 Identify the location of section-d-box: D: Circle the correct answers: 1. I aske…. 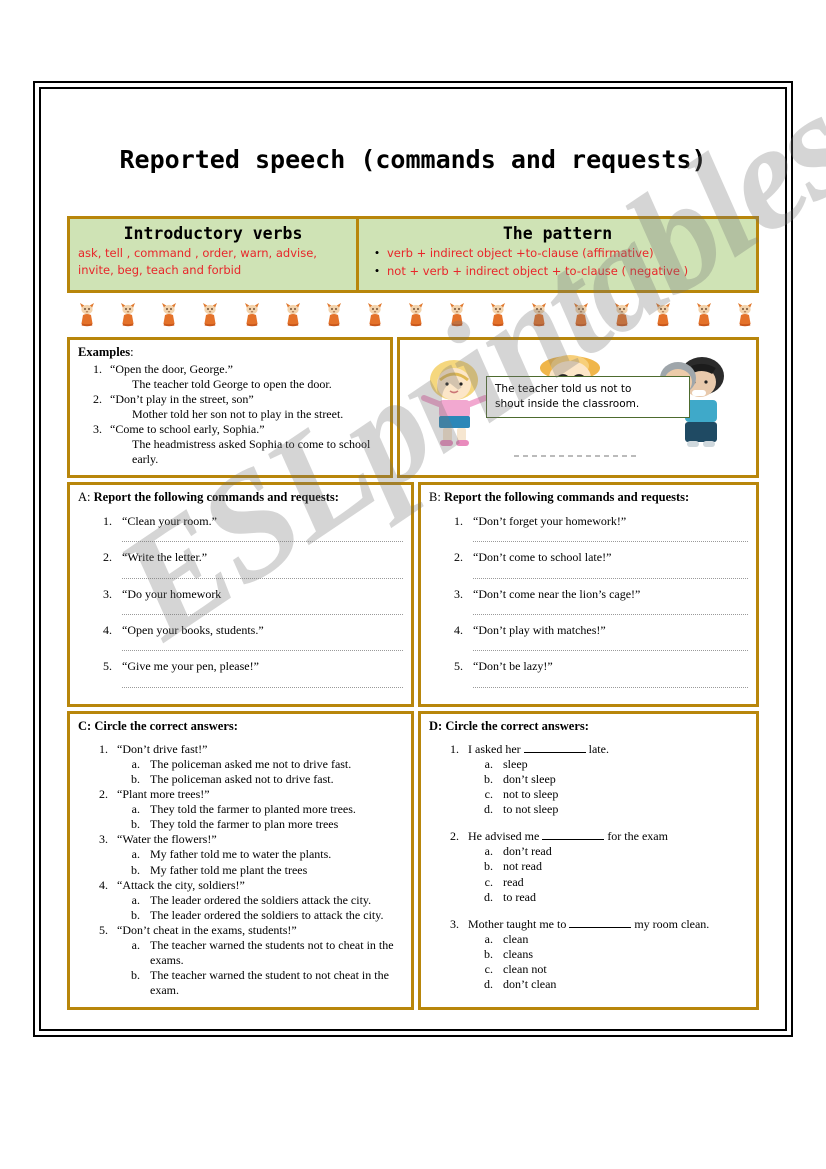
(588, 860).